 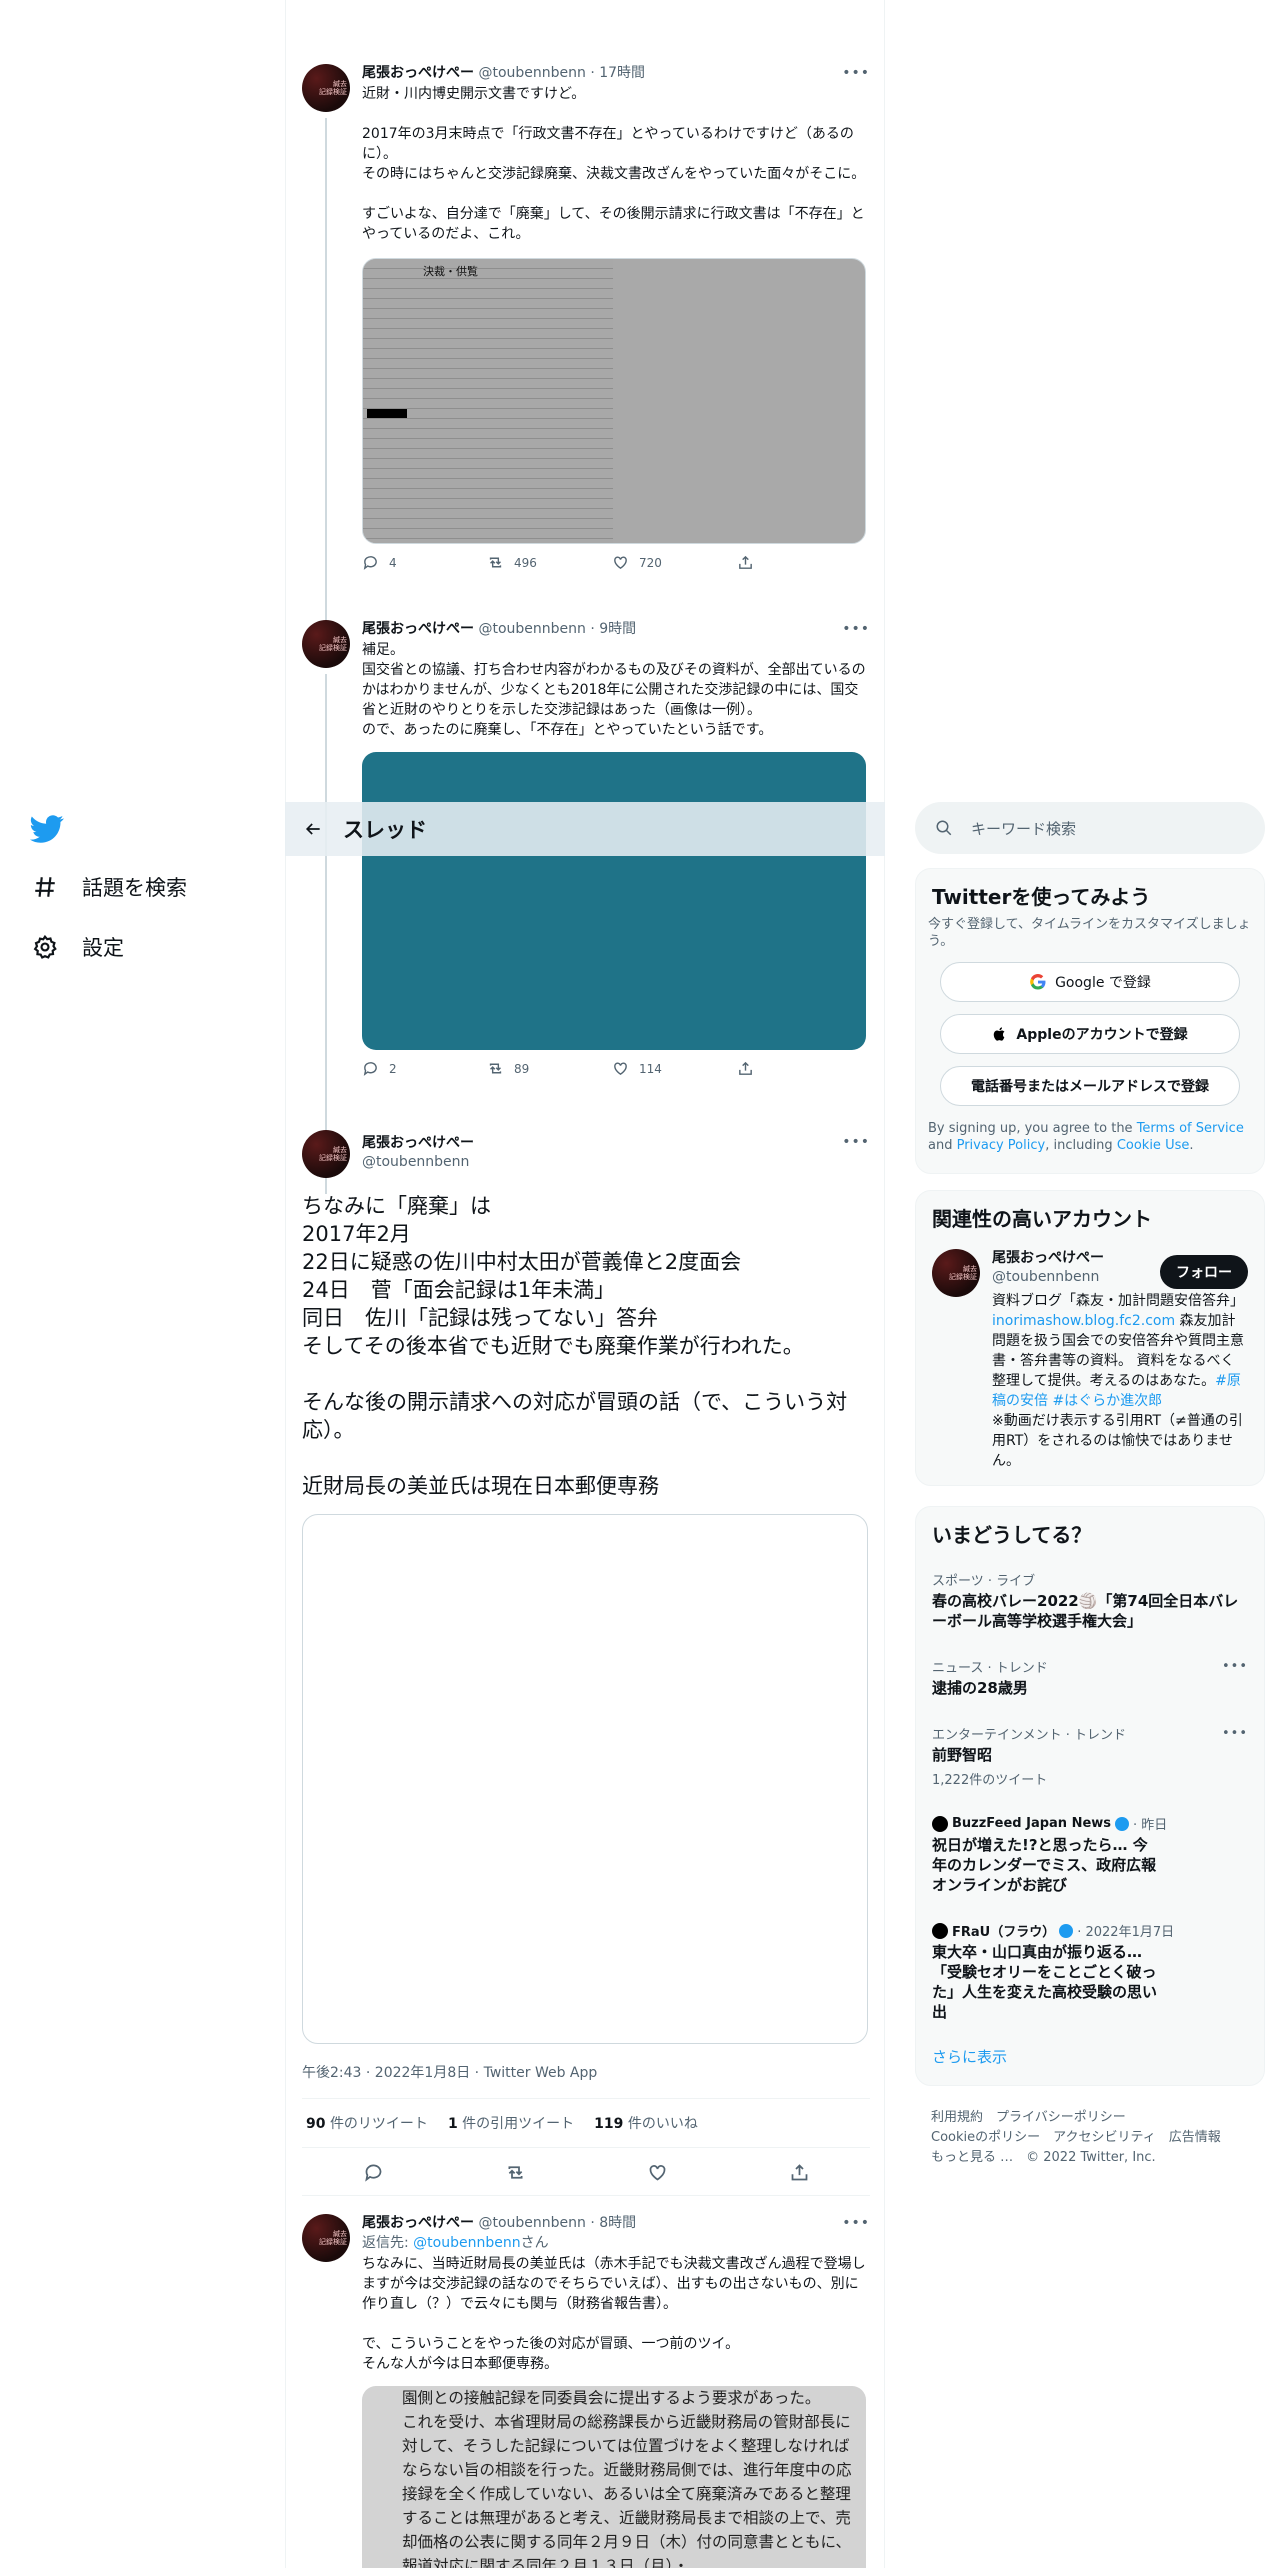 What do you see at coordinates (1090, 1677) in the screenshot?
I see `trend-item: ニュース · トレンド 逮捕の28歳男 •••` at bounding box center [1090, 1677].